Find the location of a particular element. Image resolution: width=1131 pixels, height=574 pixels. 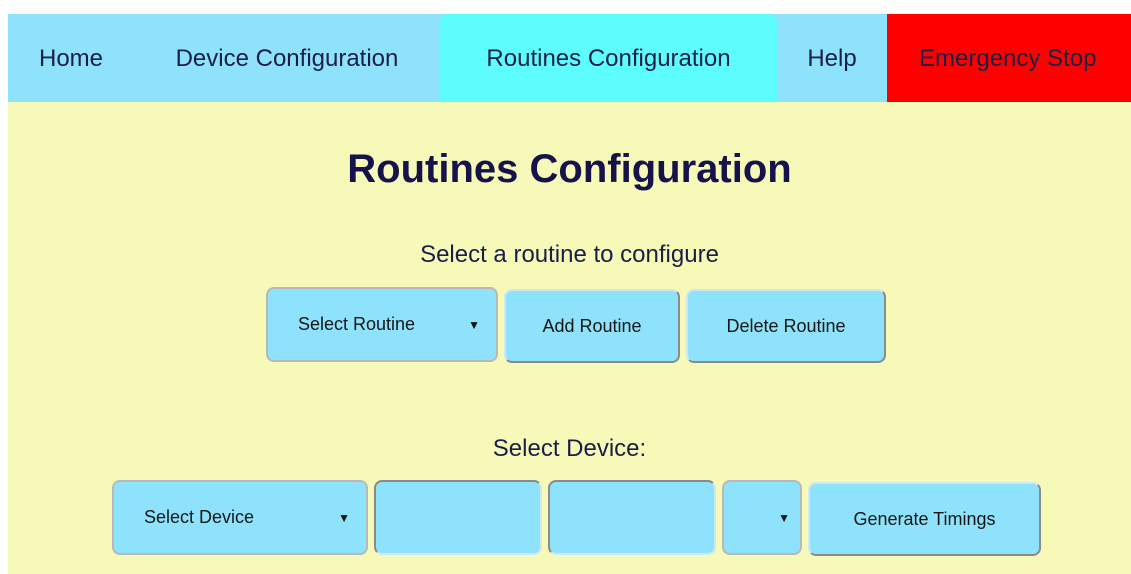

add-routine-label: Add Routine is located at coordinates (592, 325).